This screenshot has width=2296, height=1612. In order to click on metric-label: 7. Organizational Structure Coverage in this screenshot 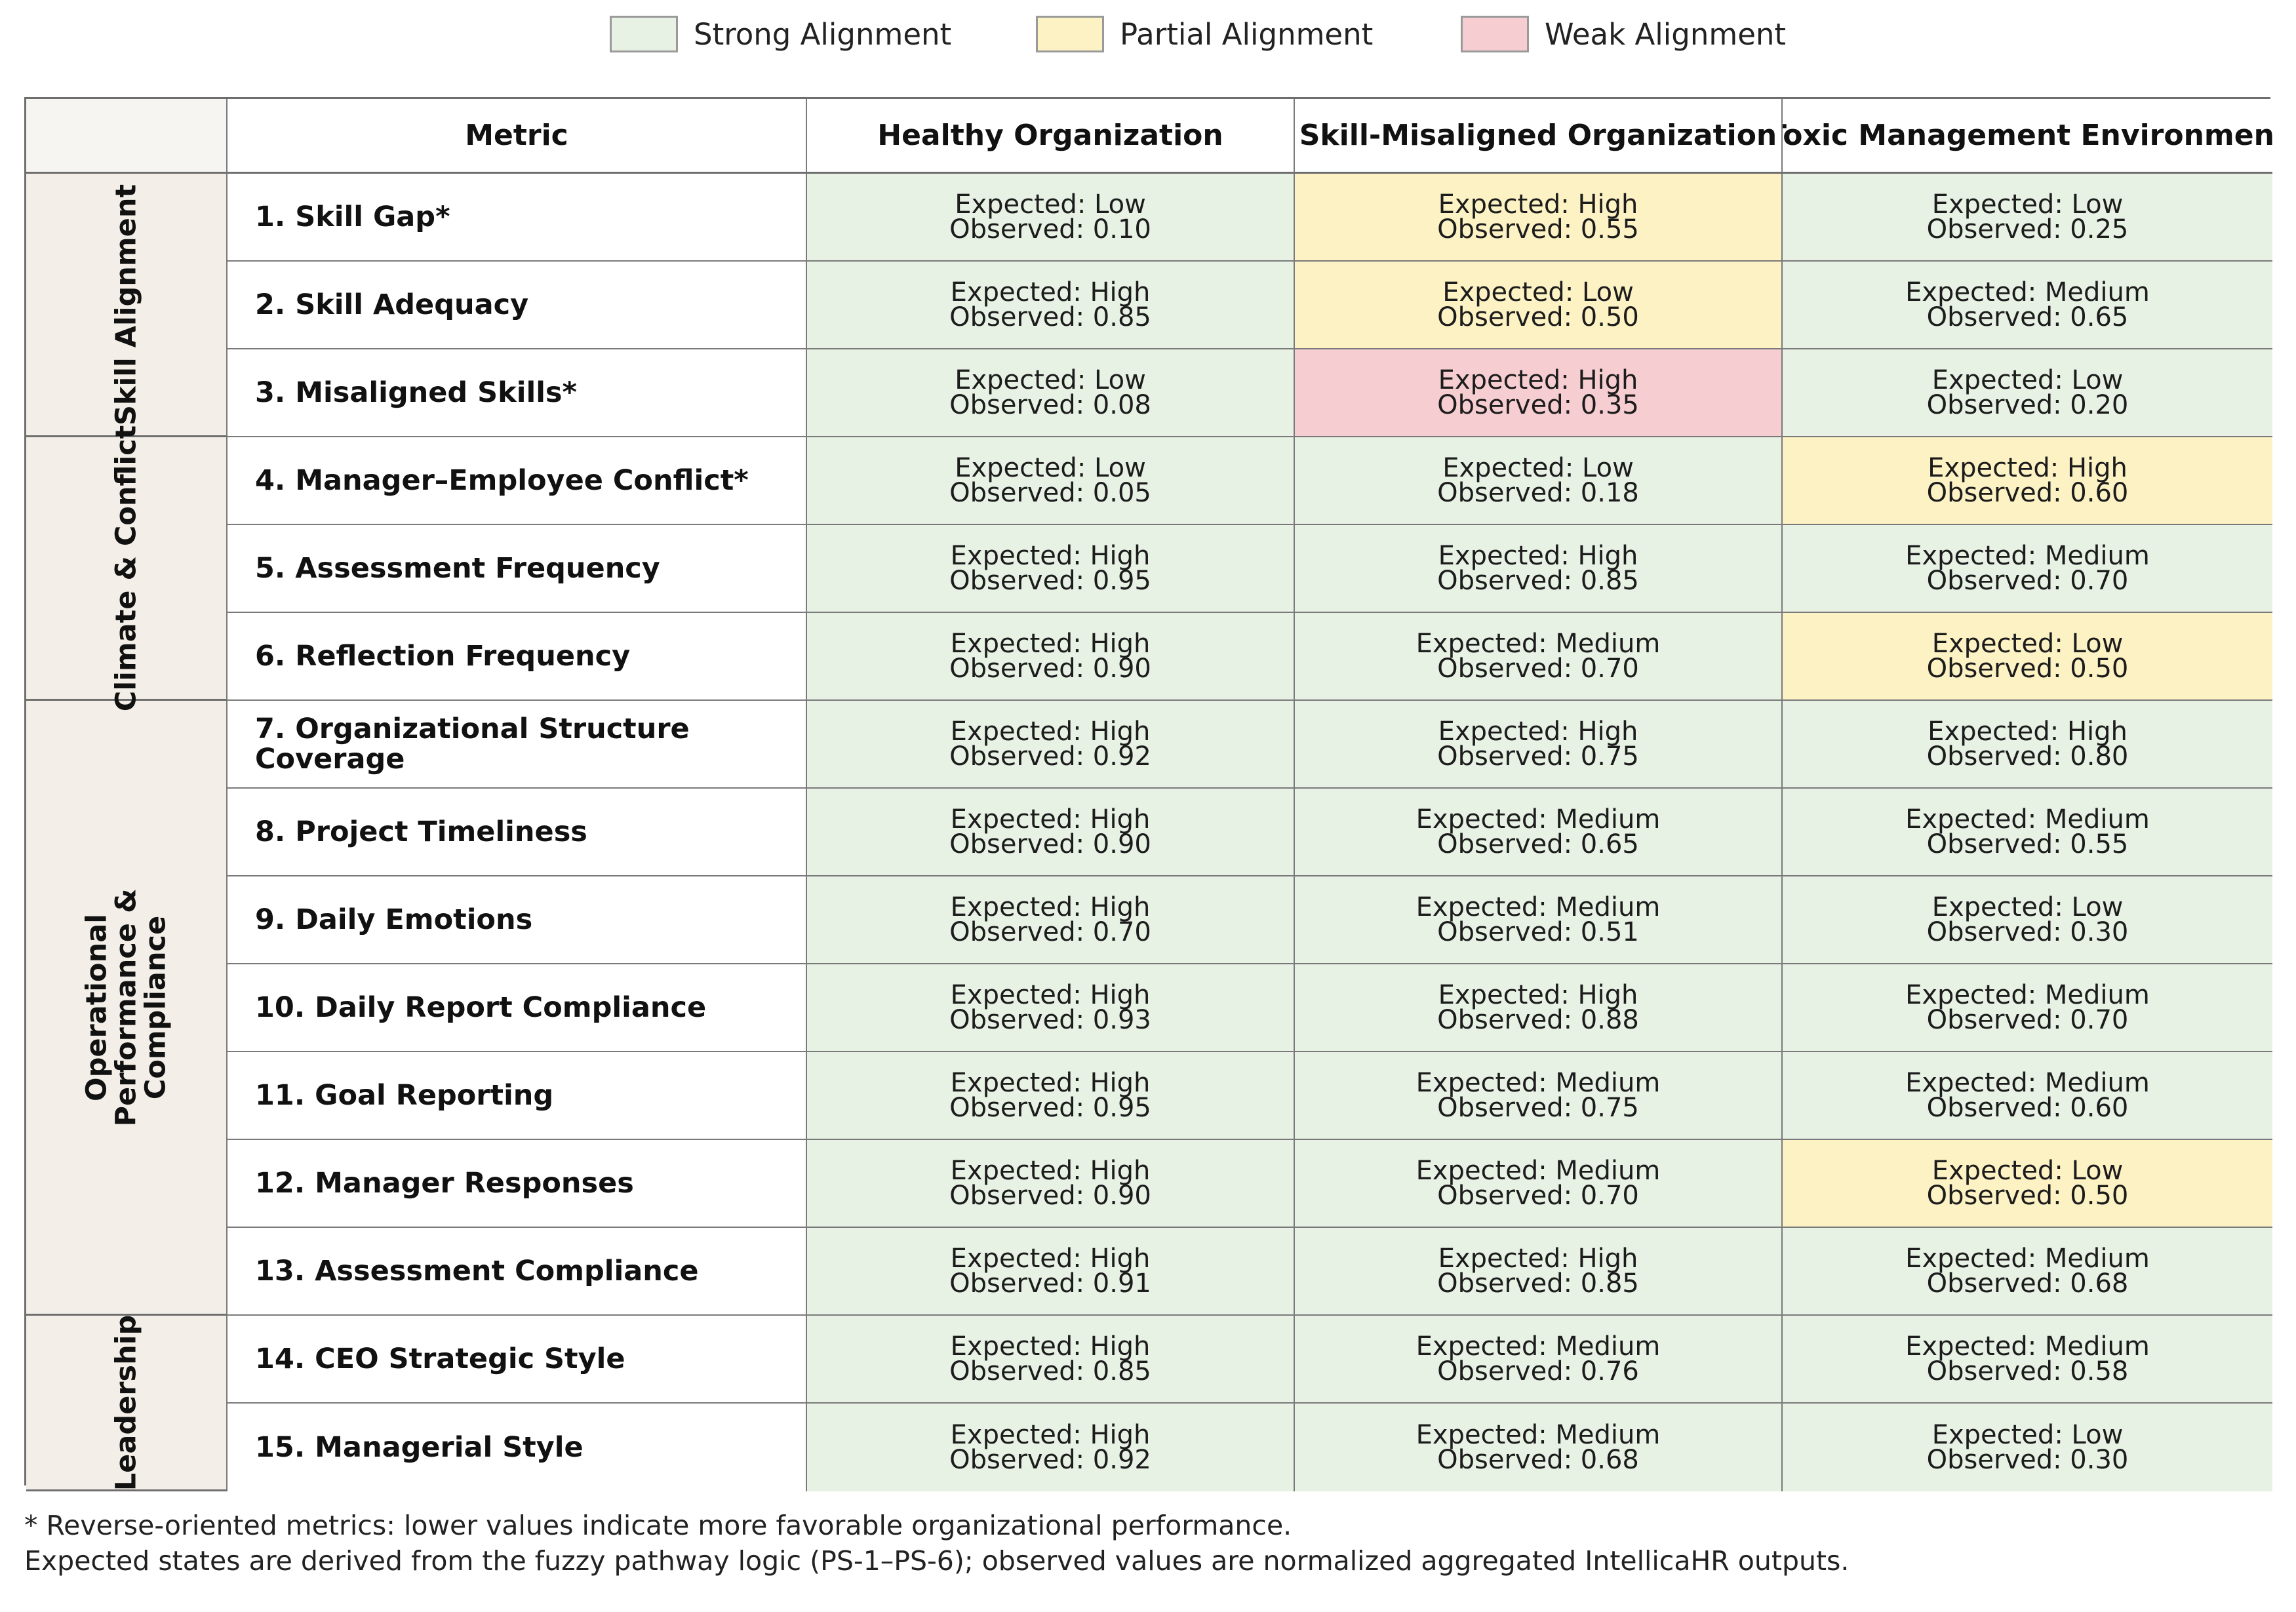, I will do `click(517, 745)`.